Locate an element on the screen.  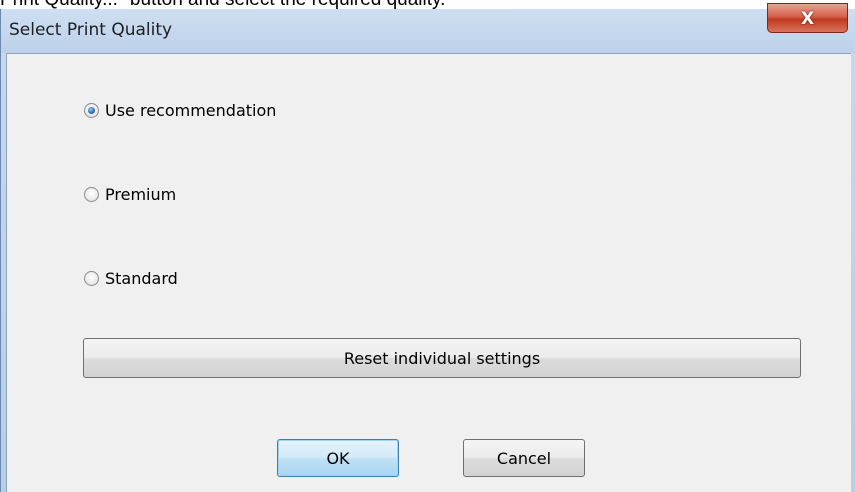
title-bar: Select Print Quality is located at coordinates (428, 31).